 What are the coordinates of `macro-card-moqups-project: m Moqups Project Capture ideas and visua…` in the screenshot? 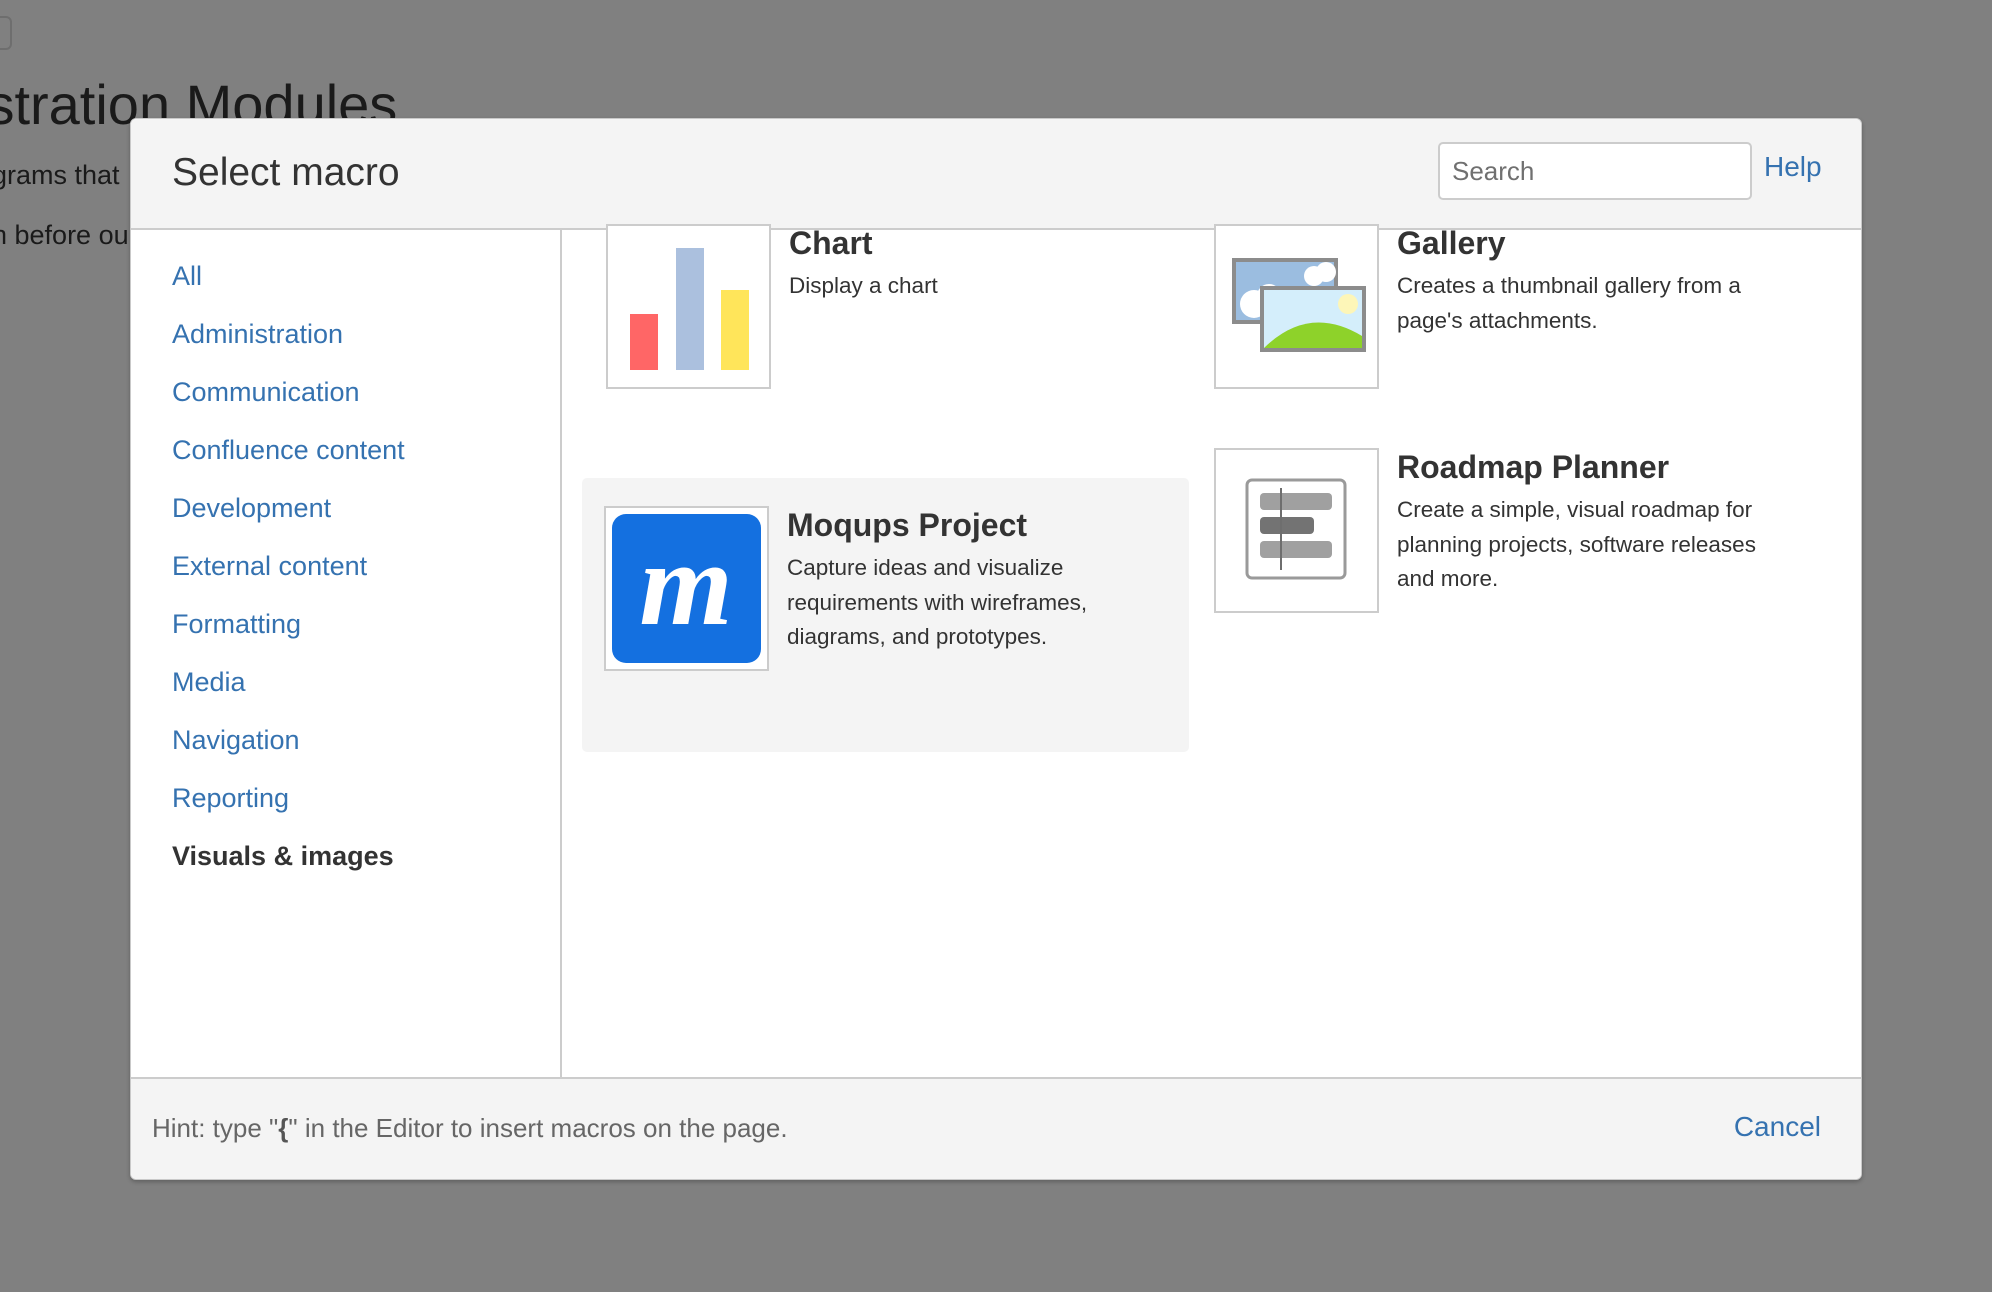 It's located at (885, 615).